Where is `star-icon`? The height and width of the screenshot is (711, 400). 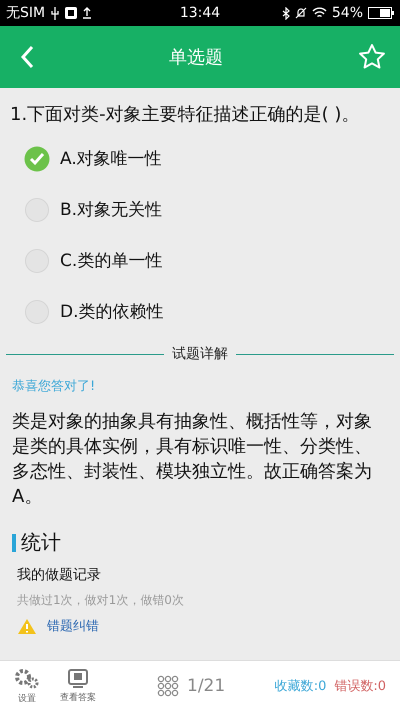
star-icon is located at coordinates (372, 57).